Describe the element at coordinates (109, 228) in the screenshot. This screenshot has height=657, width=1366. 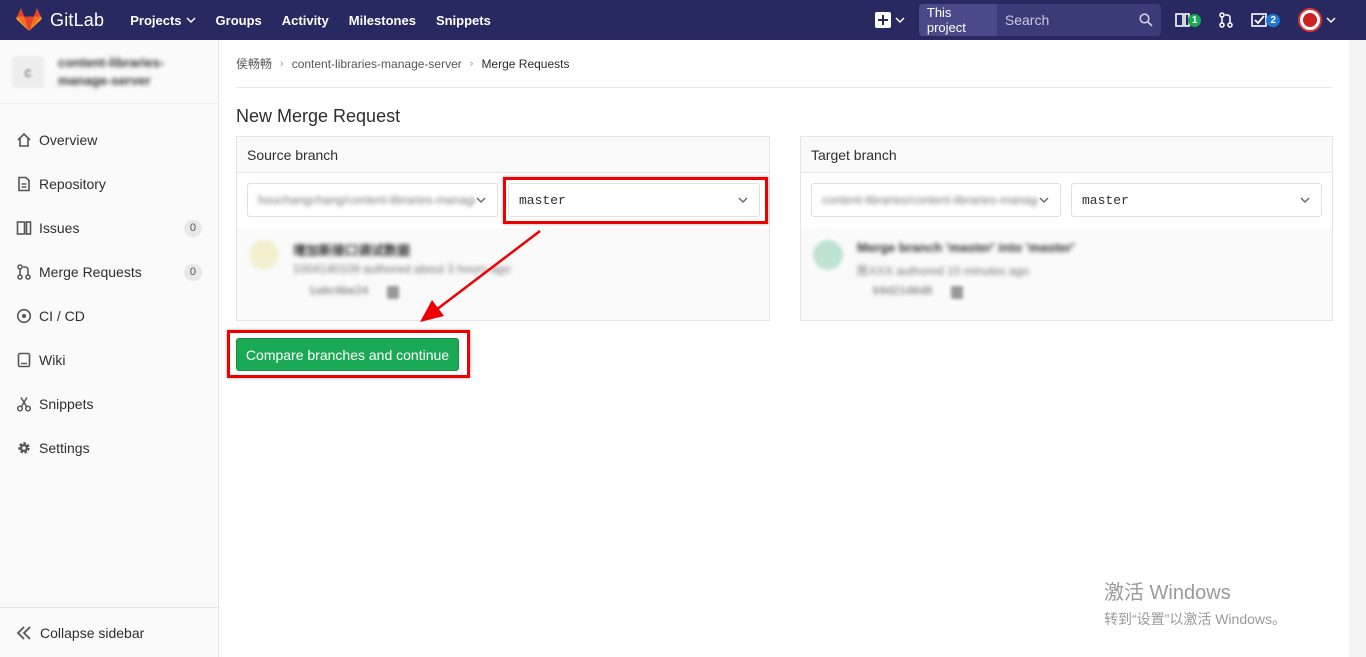
I see `sidebar-item-issues: Issues 0` at that location.